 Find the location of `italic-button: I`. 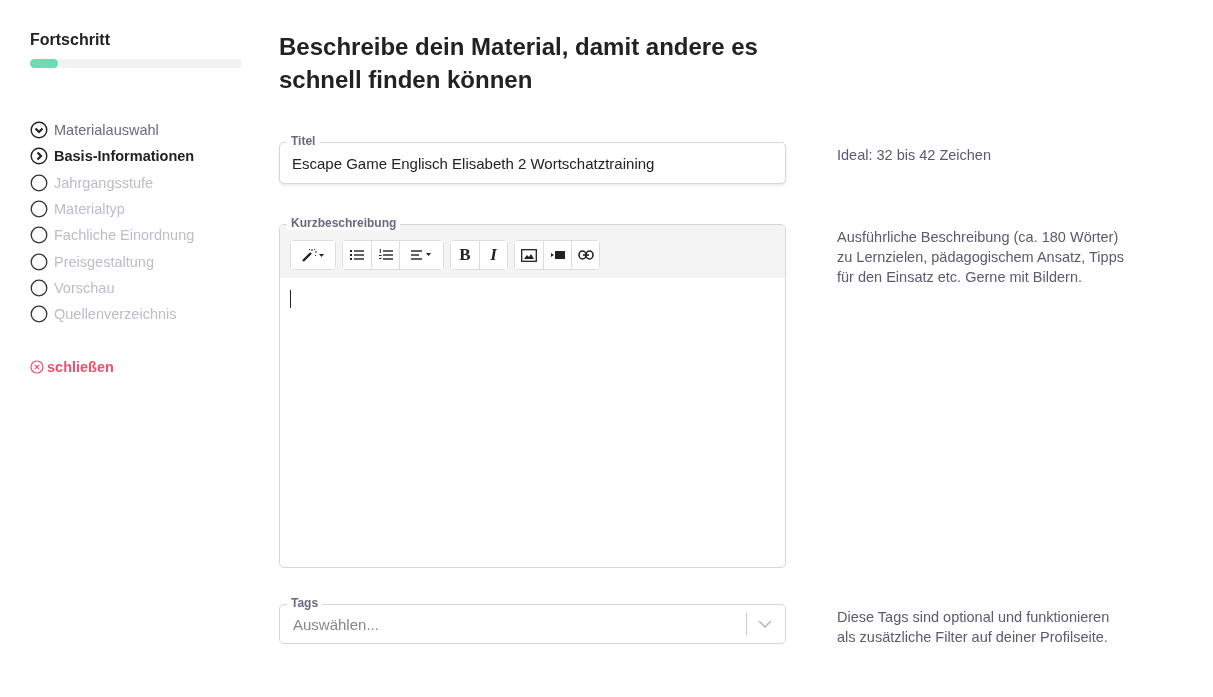

italic-button: I is located at coordinates (493, 255).